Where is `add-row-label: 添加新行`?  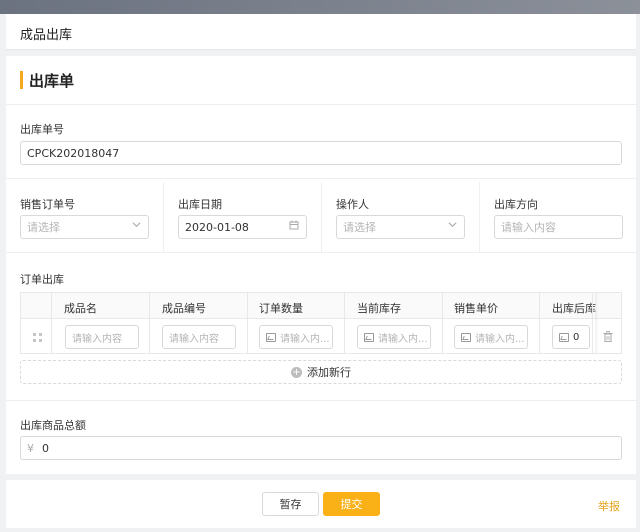
add-row-label: 添加新行 is located at coordinates (329, 372).